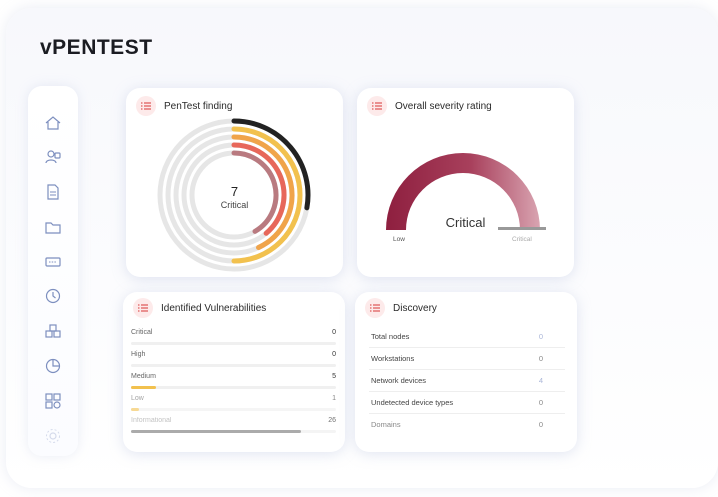  I want to click on boxes-icon, so click(53, 331).